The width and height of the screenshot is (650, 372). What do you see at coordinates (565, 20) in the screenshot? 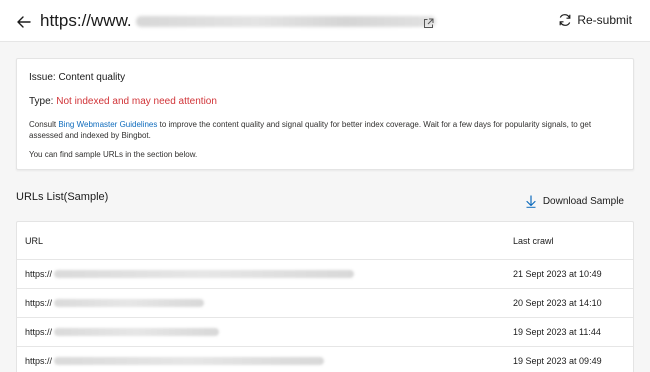
I see `refresh-icon` at bounding box center [565, 20].